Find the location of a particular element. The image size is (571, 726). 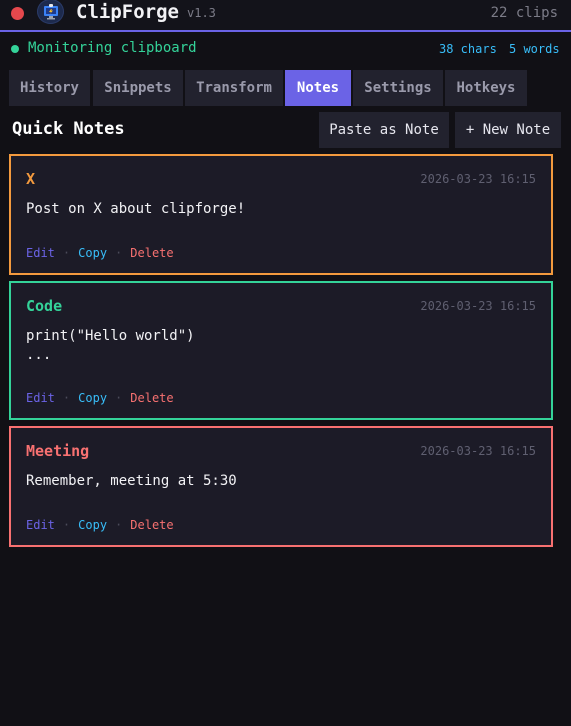

note-title: X is located at coordinates (31, 179).